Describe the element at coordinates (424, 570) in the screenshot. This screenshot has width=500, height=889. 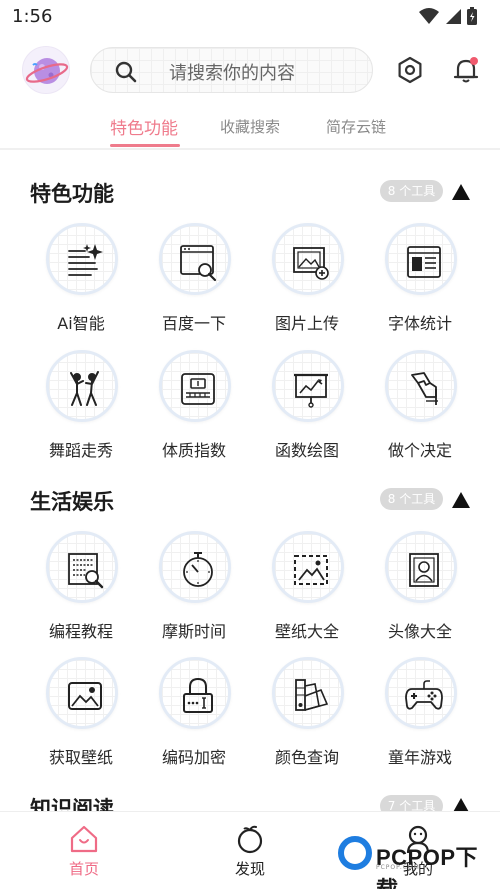
I see `portrait-icon` at that location.